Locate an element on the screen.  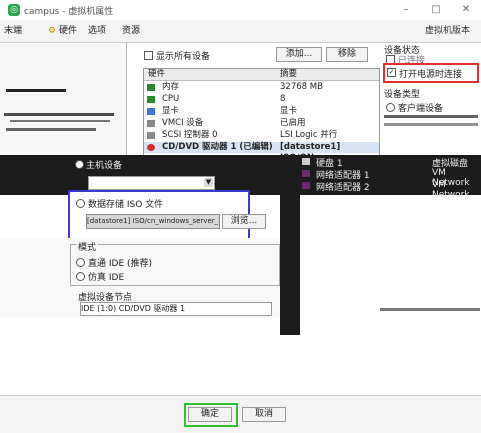
cancel-button: 取消 is located at coordinates (264, 414).